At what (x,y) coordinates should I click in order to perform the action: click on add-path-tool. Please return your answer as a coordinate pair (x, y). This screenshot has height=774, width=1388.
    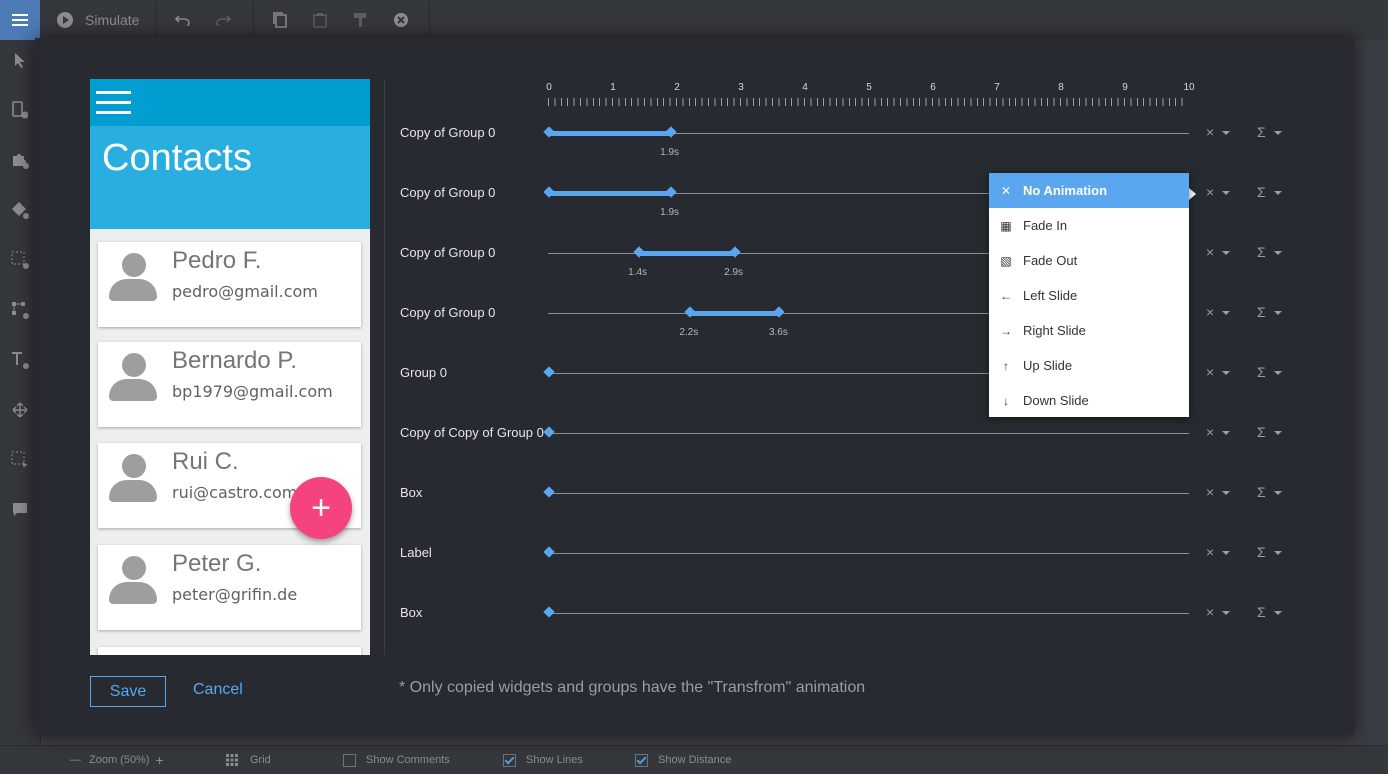
    Looking at the image, I should click on (20, 310).